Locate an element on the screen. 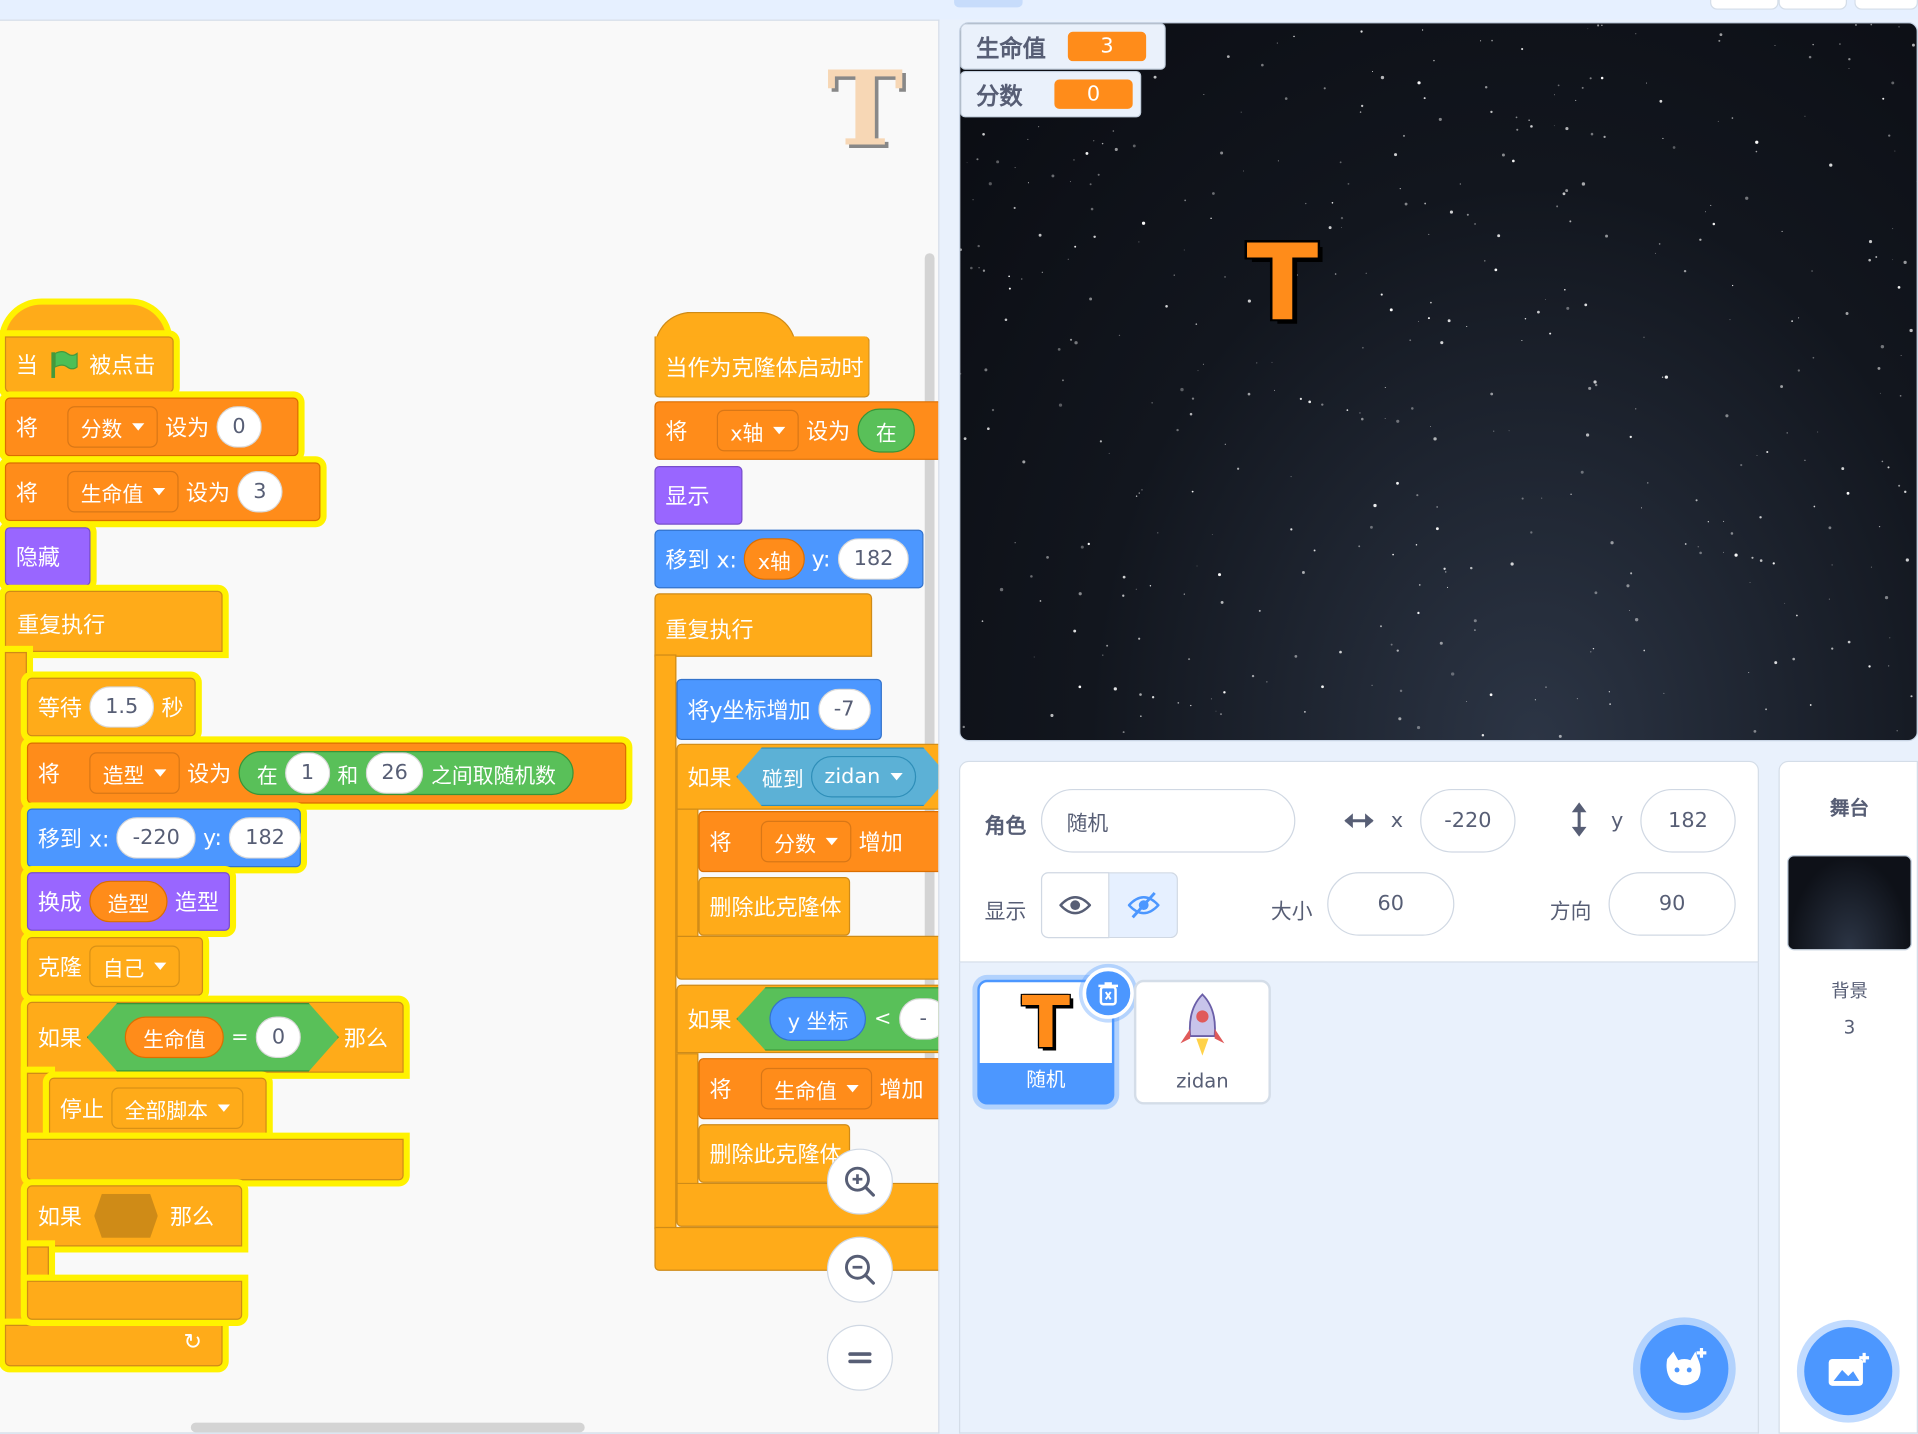 This screenshot has height=1434, width=1918. stage-pane: 舞台 背景 3 is located at coordinates (1848, 1097).